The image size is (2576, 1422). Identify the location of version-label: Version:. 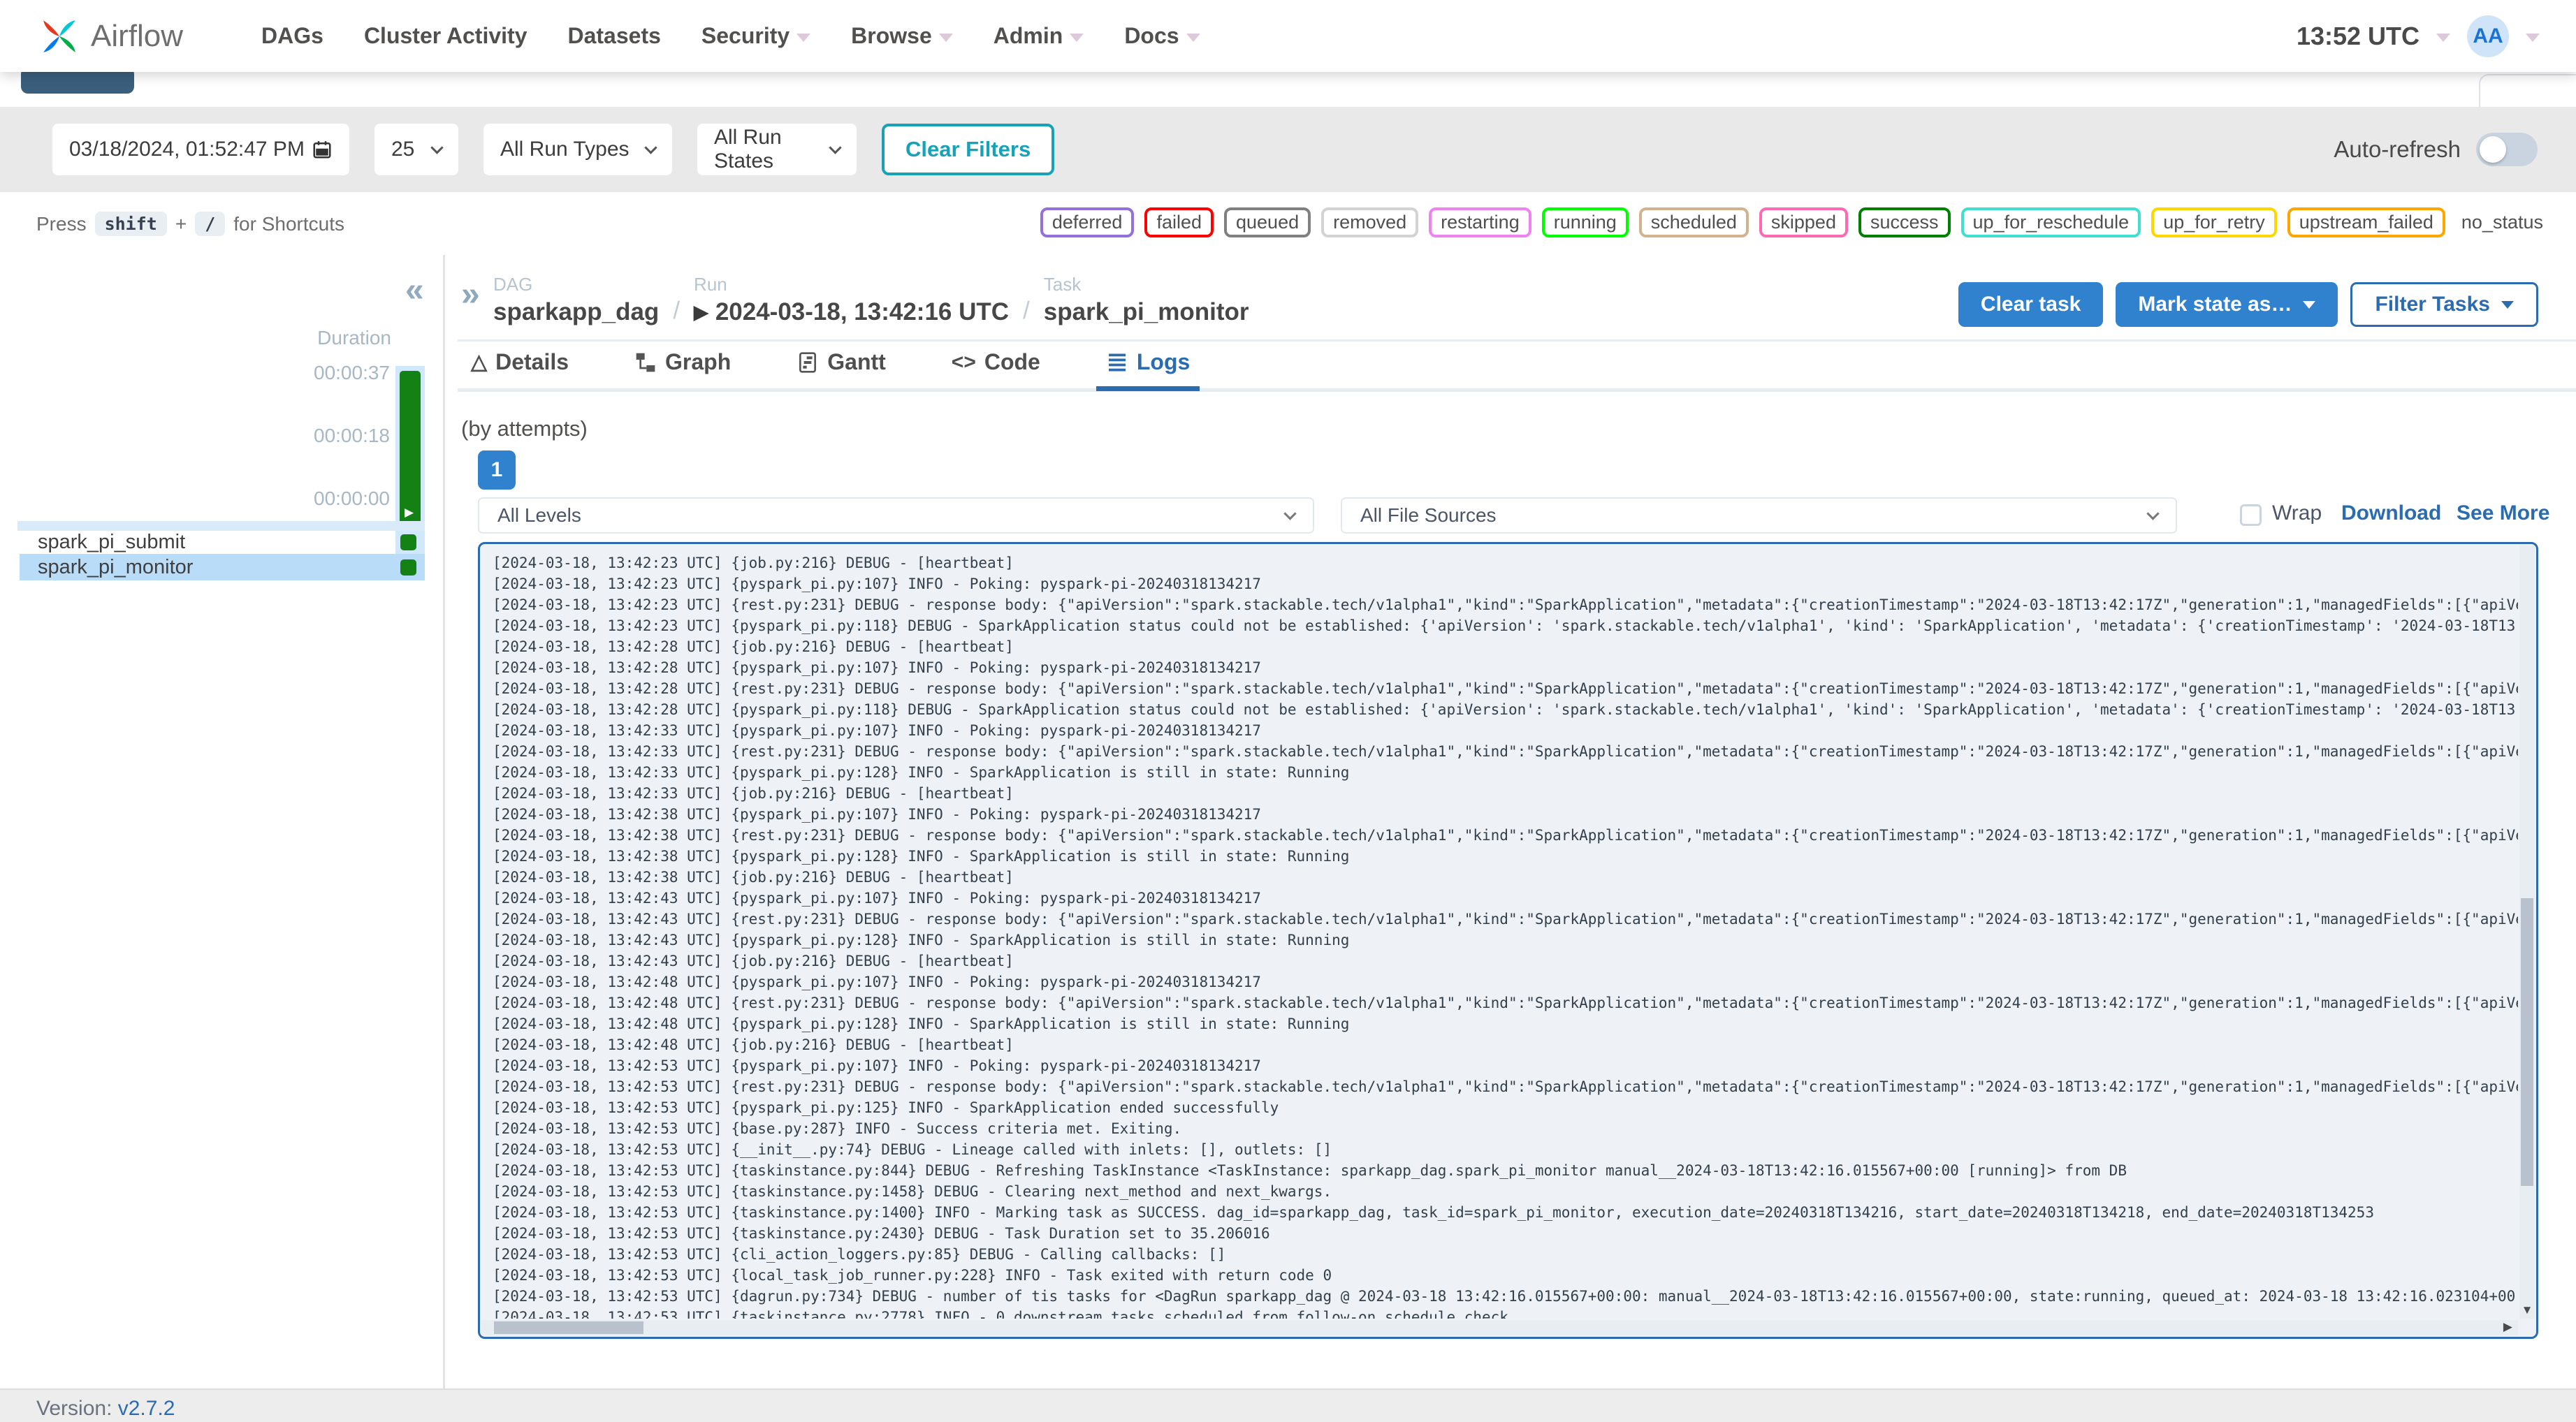
(74, 1408).